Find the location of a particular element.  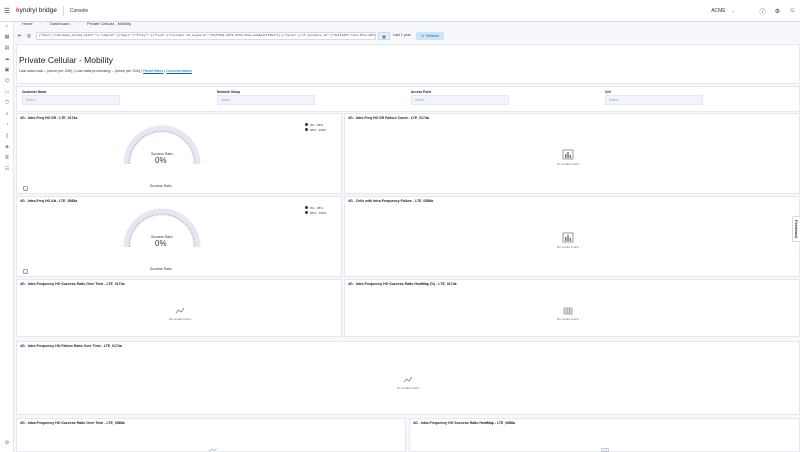

chevron-down-icon: ⌄ is located at coordinates (733, 10).